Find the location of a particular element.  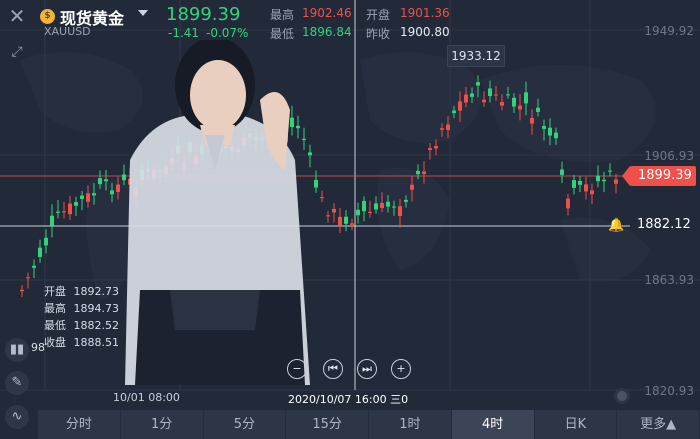

line-chart-icon: ∿ is located at coordinates (17, 417).